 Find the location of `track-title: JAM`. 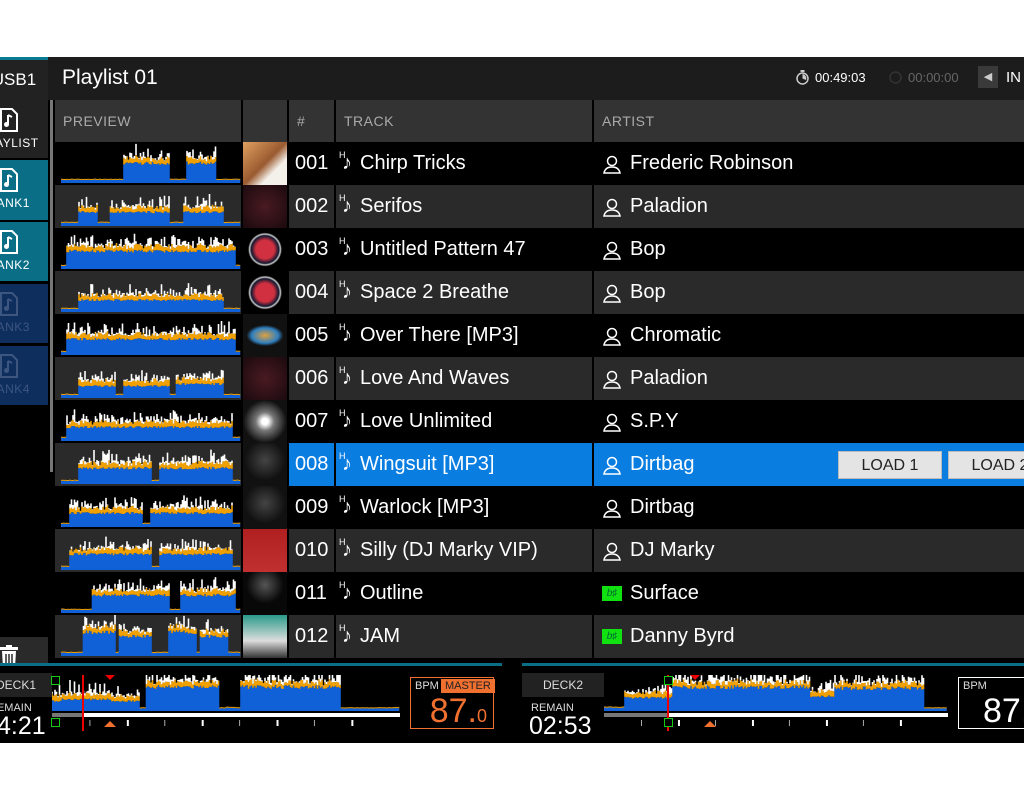

track-title: JAM is located at coordinates (380, 636).